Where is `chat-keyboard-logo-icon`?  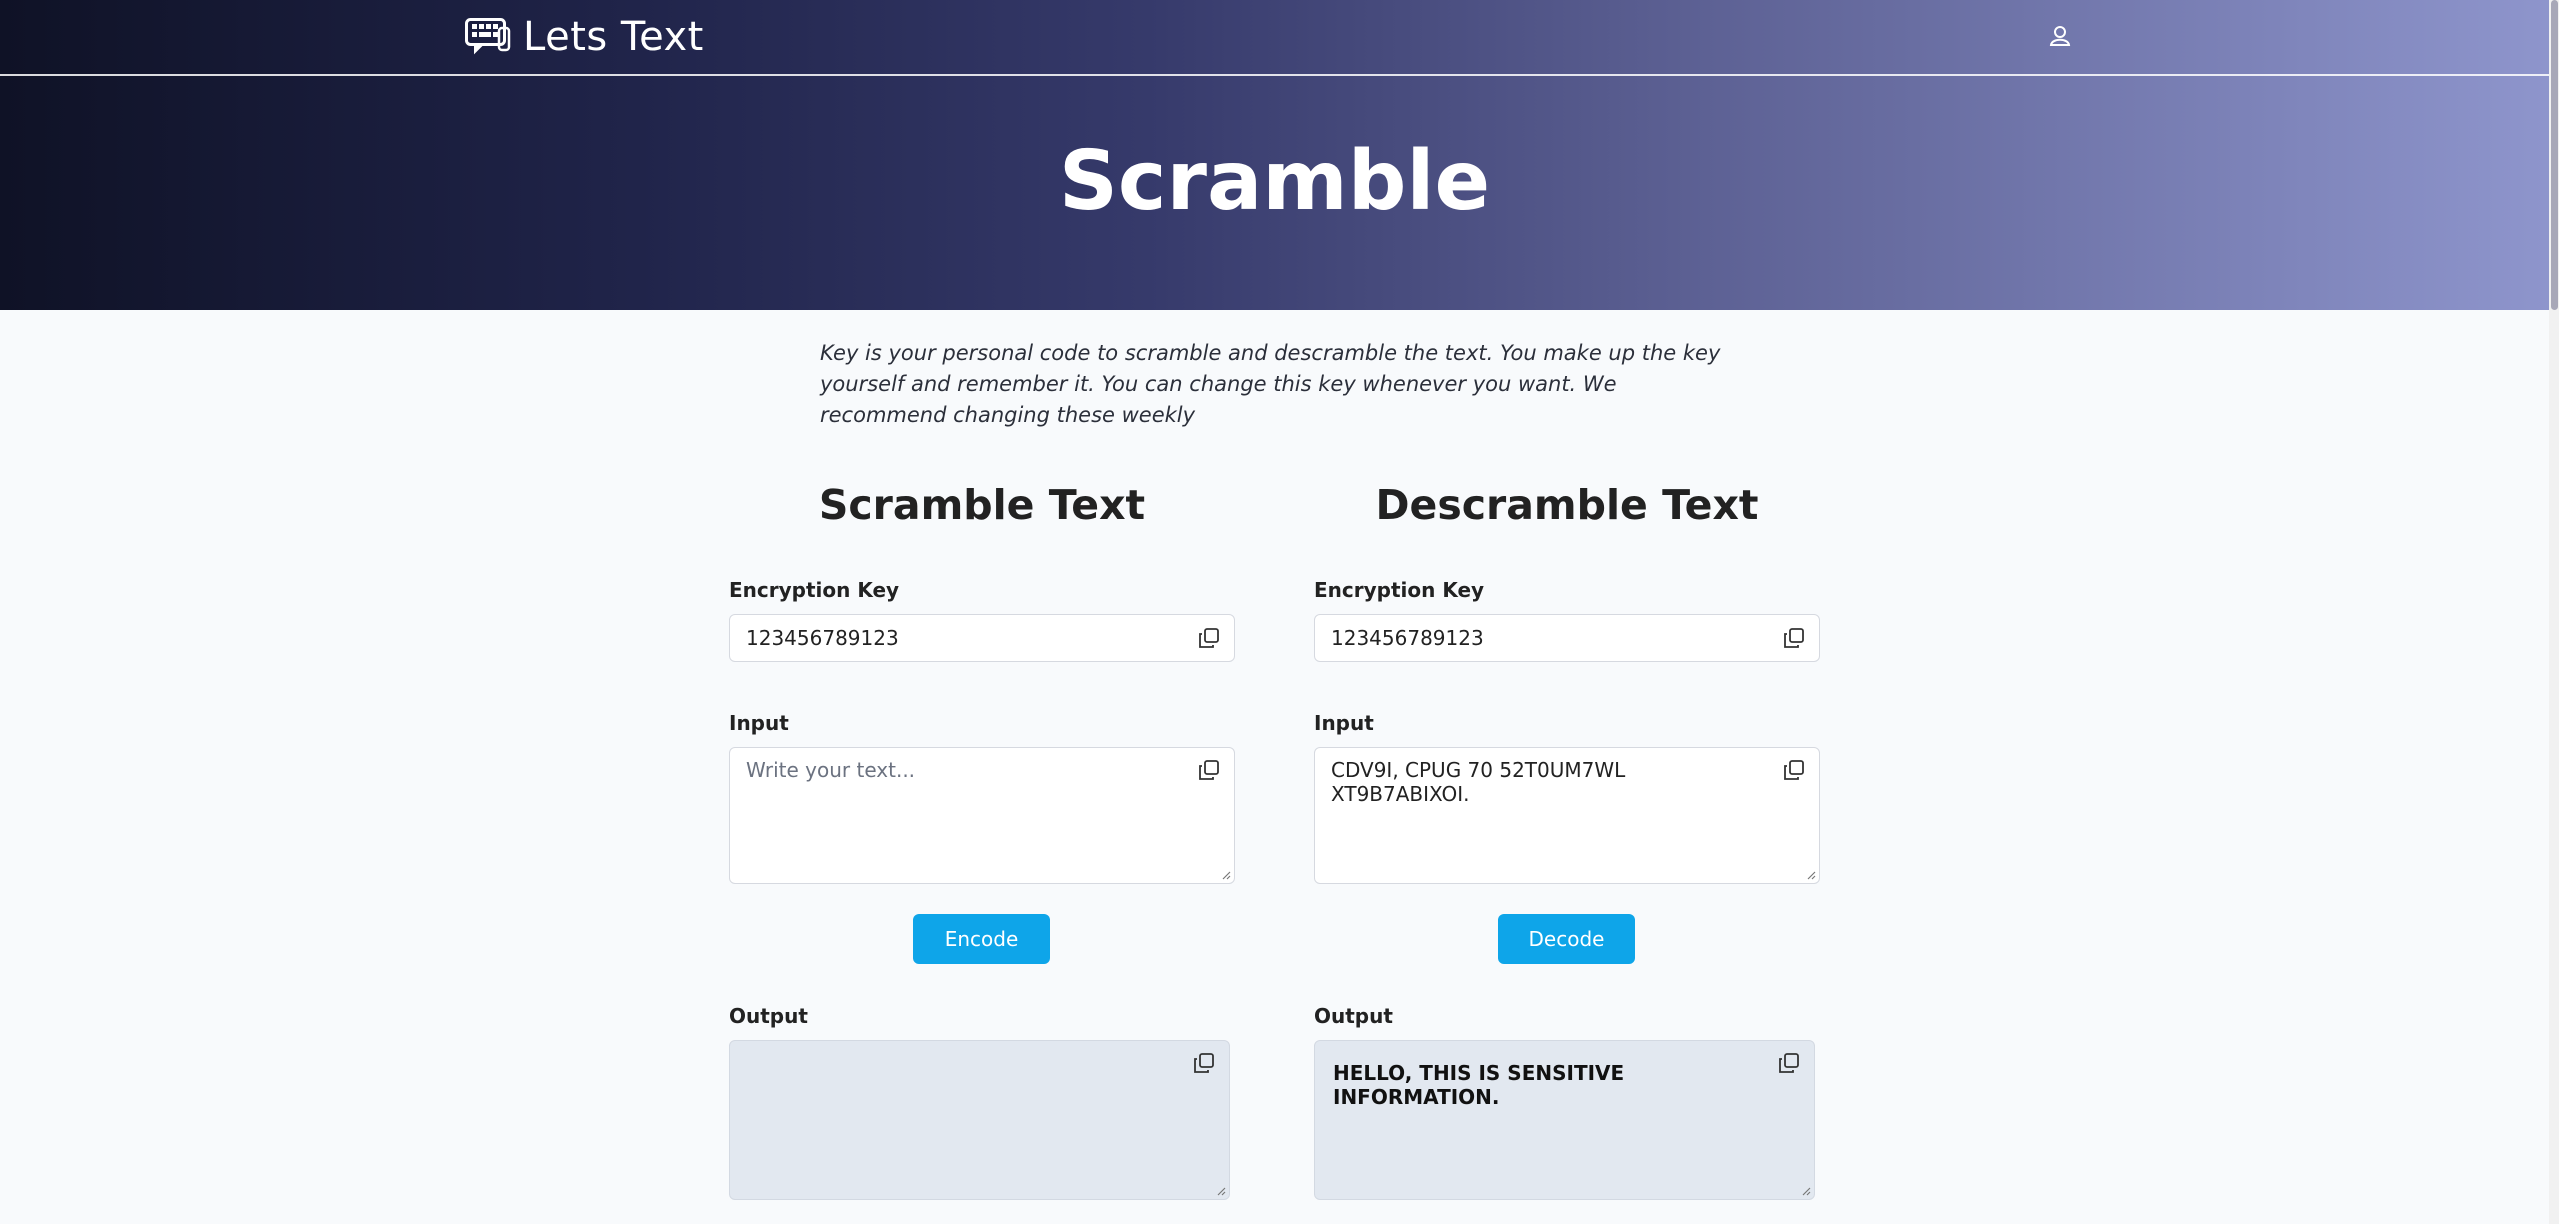 chat-keyboard-logo-icon is located at coordinates (488, 37).